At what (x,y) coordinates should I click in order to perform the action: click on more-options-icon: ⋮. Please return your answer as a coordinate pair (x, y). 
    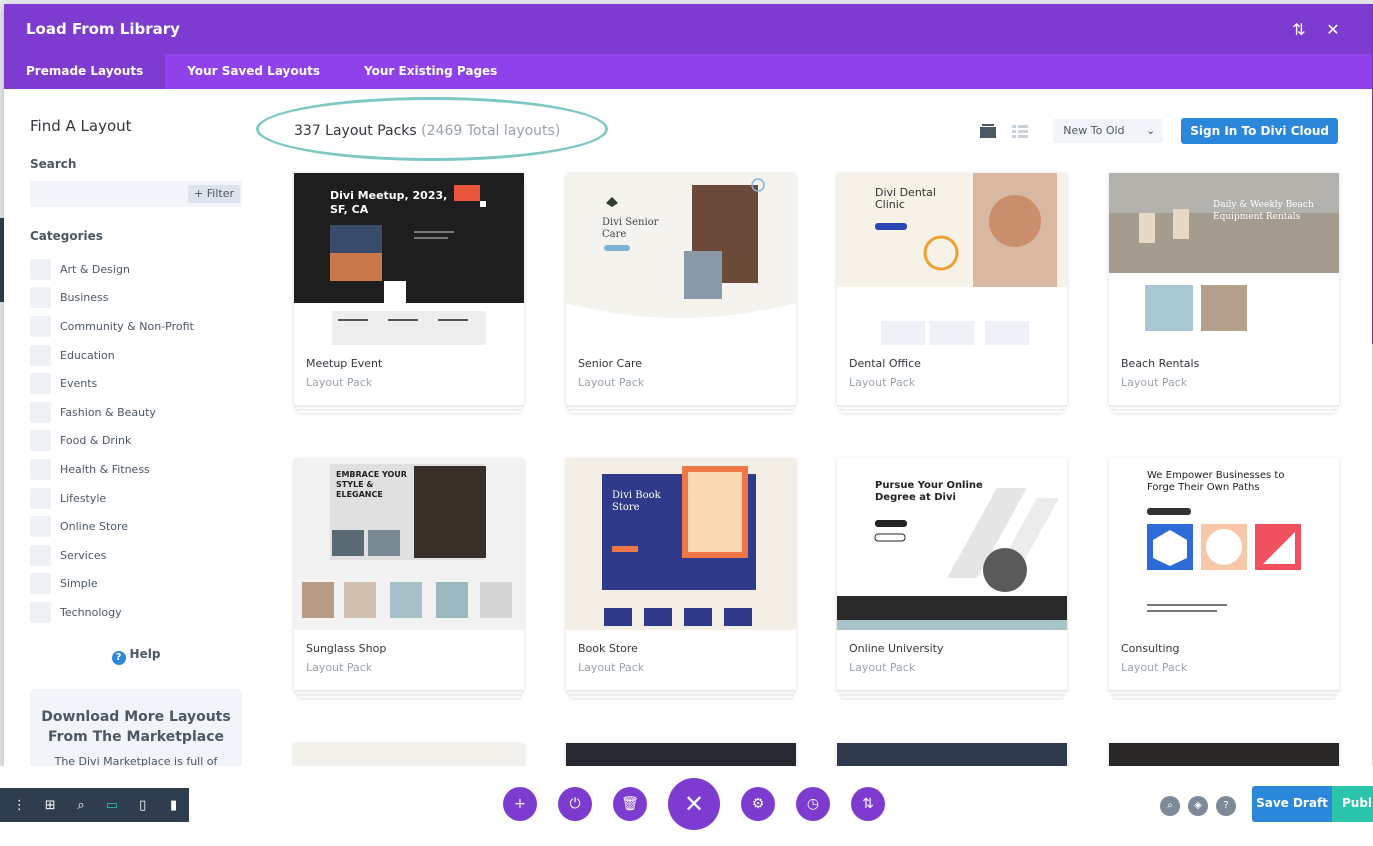
    Looking at the image, I should click on (19, 805).